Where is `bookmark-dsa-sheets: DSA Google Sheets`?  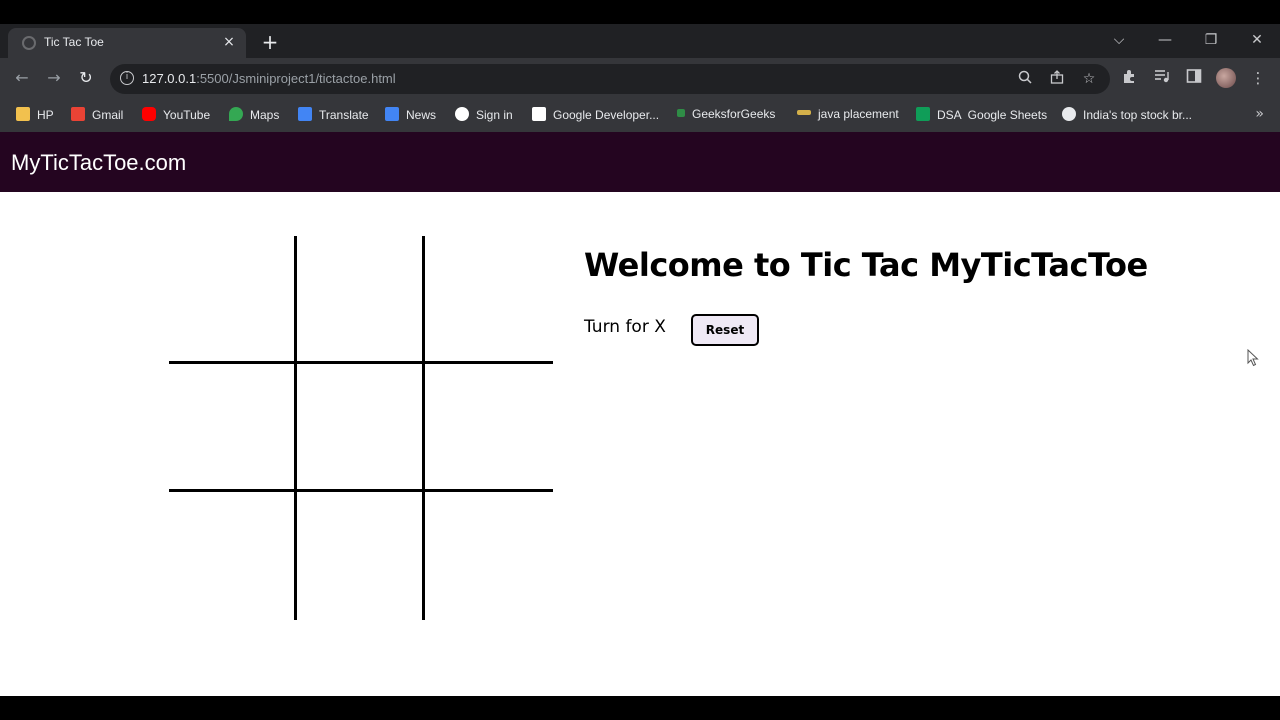
bookmark-dsa-sheets: DSA Google Sheets is located at coordinates (981, 115).